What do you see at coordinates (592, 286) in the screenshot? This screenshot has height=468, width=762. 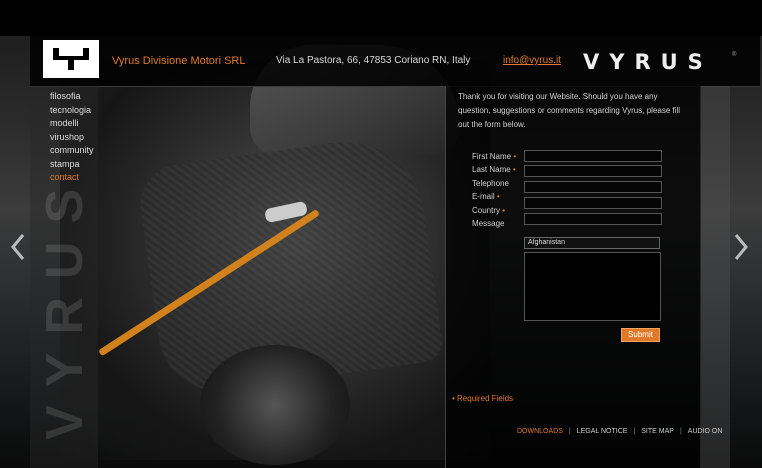 I see `message-textarea` at bounding box center [592, 286].